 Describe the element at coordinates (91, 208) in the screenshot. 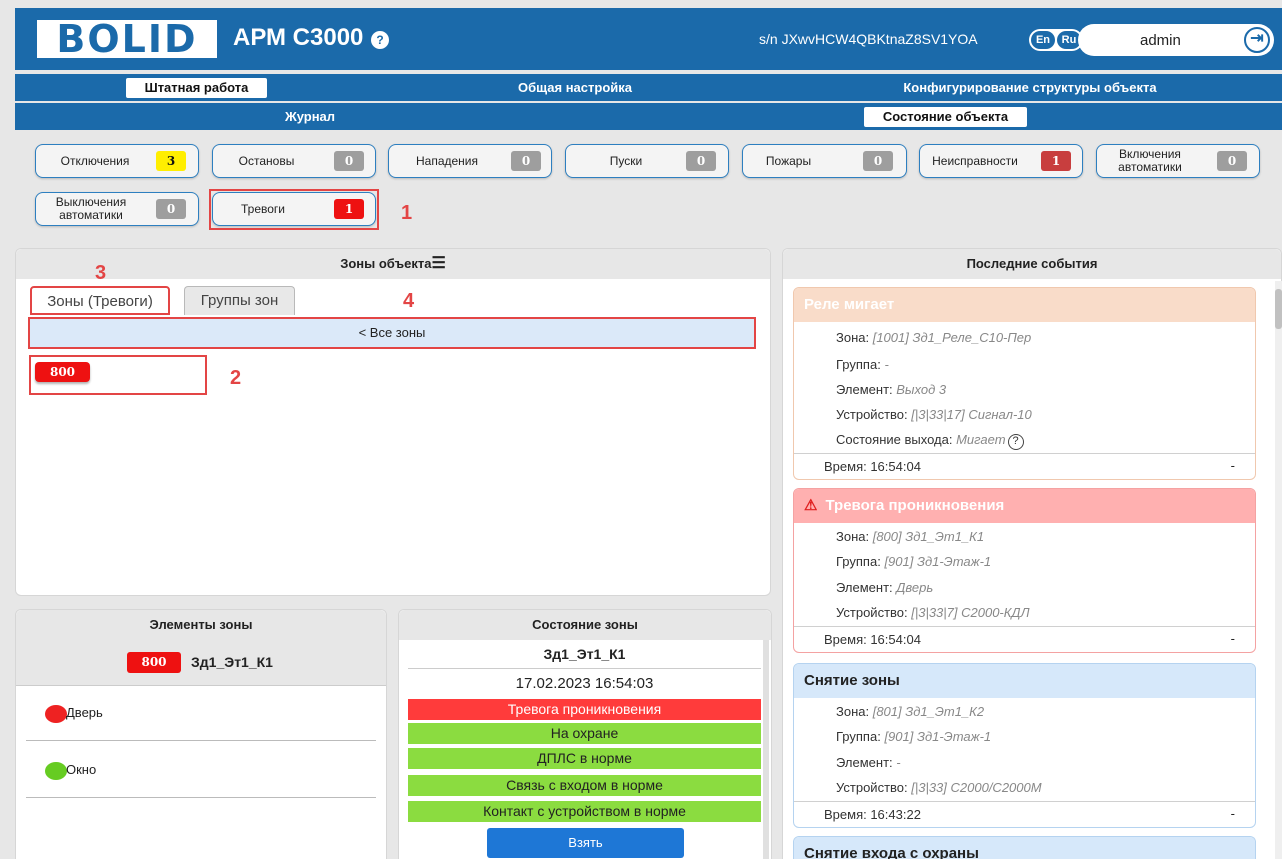

I see `counter-label: Выключения автоматики` at that location.